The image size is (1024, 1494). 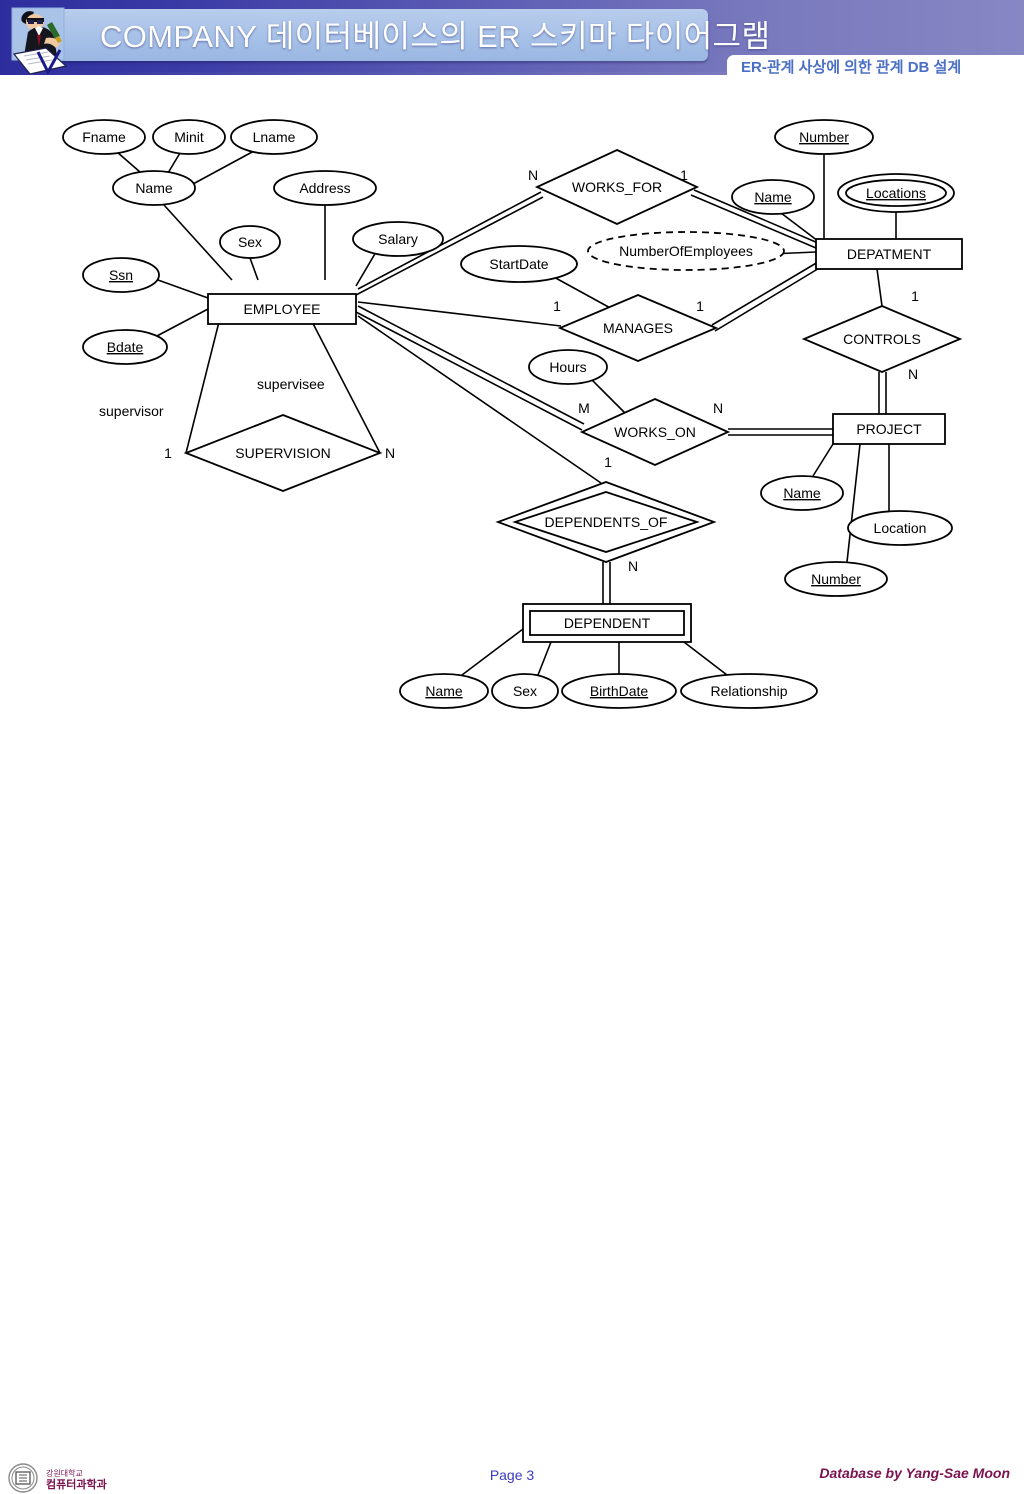 I want to click on person-writing-icon, so click(x=39, y=40).